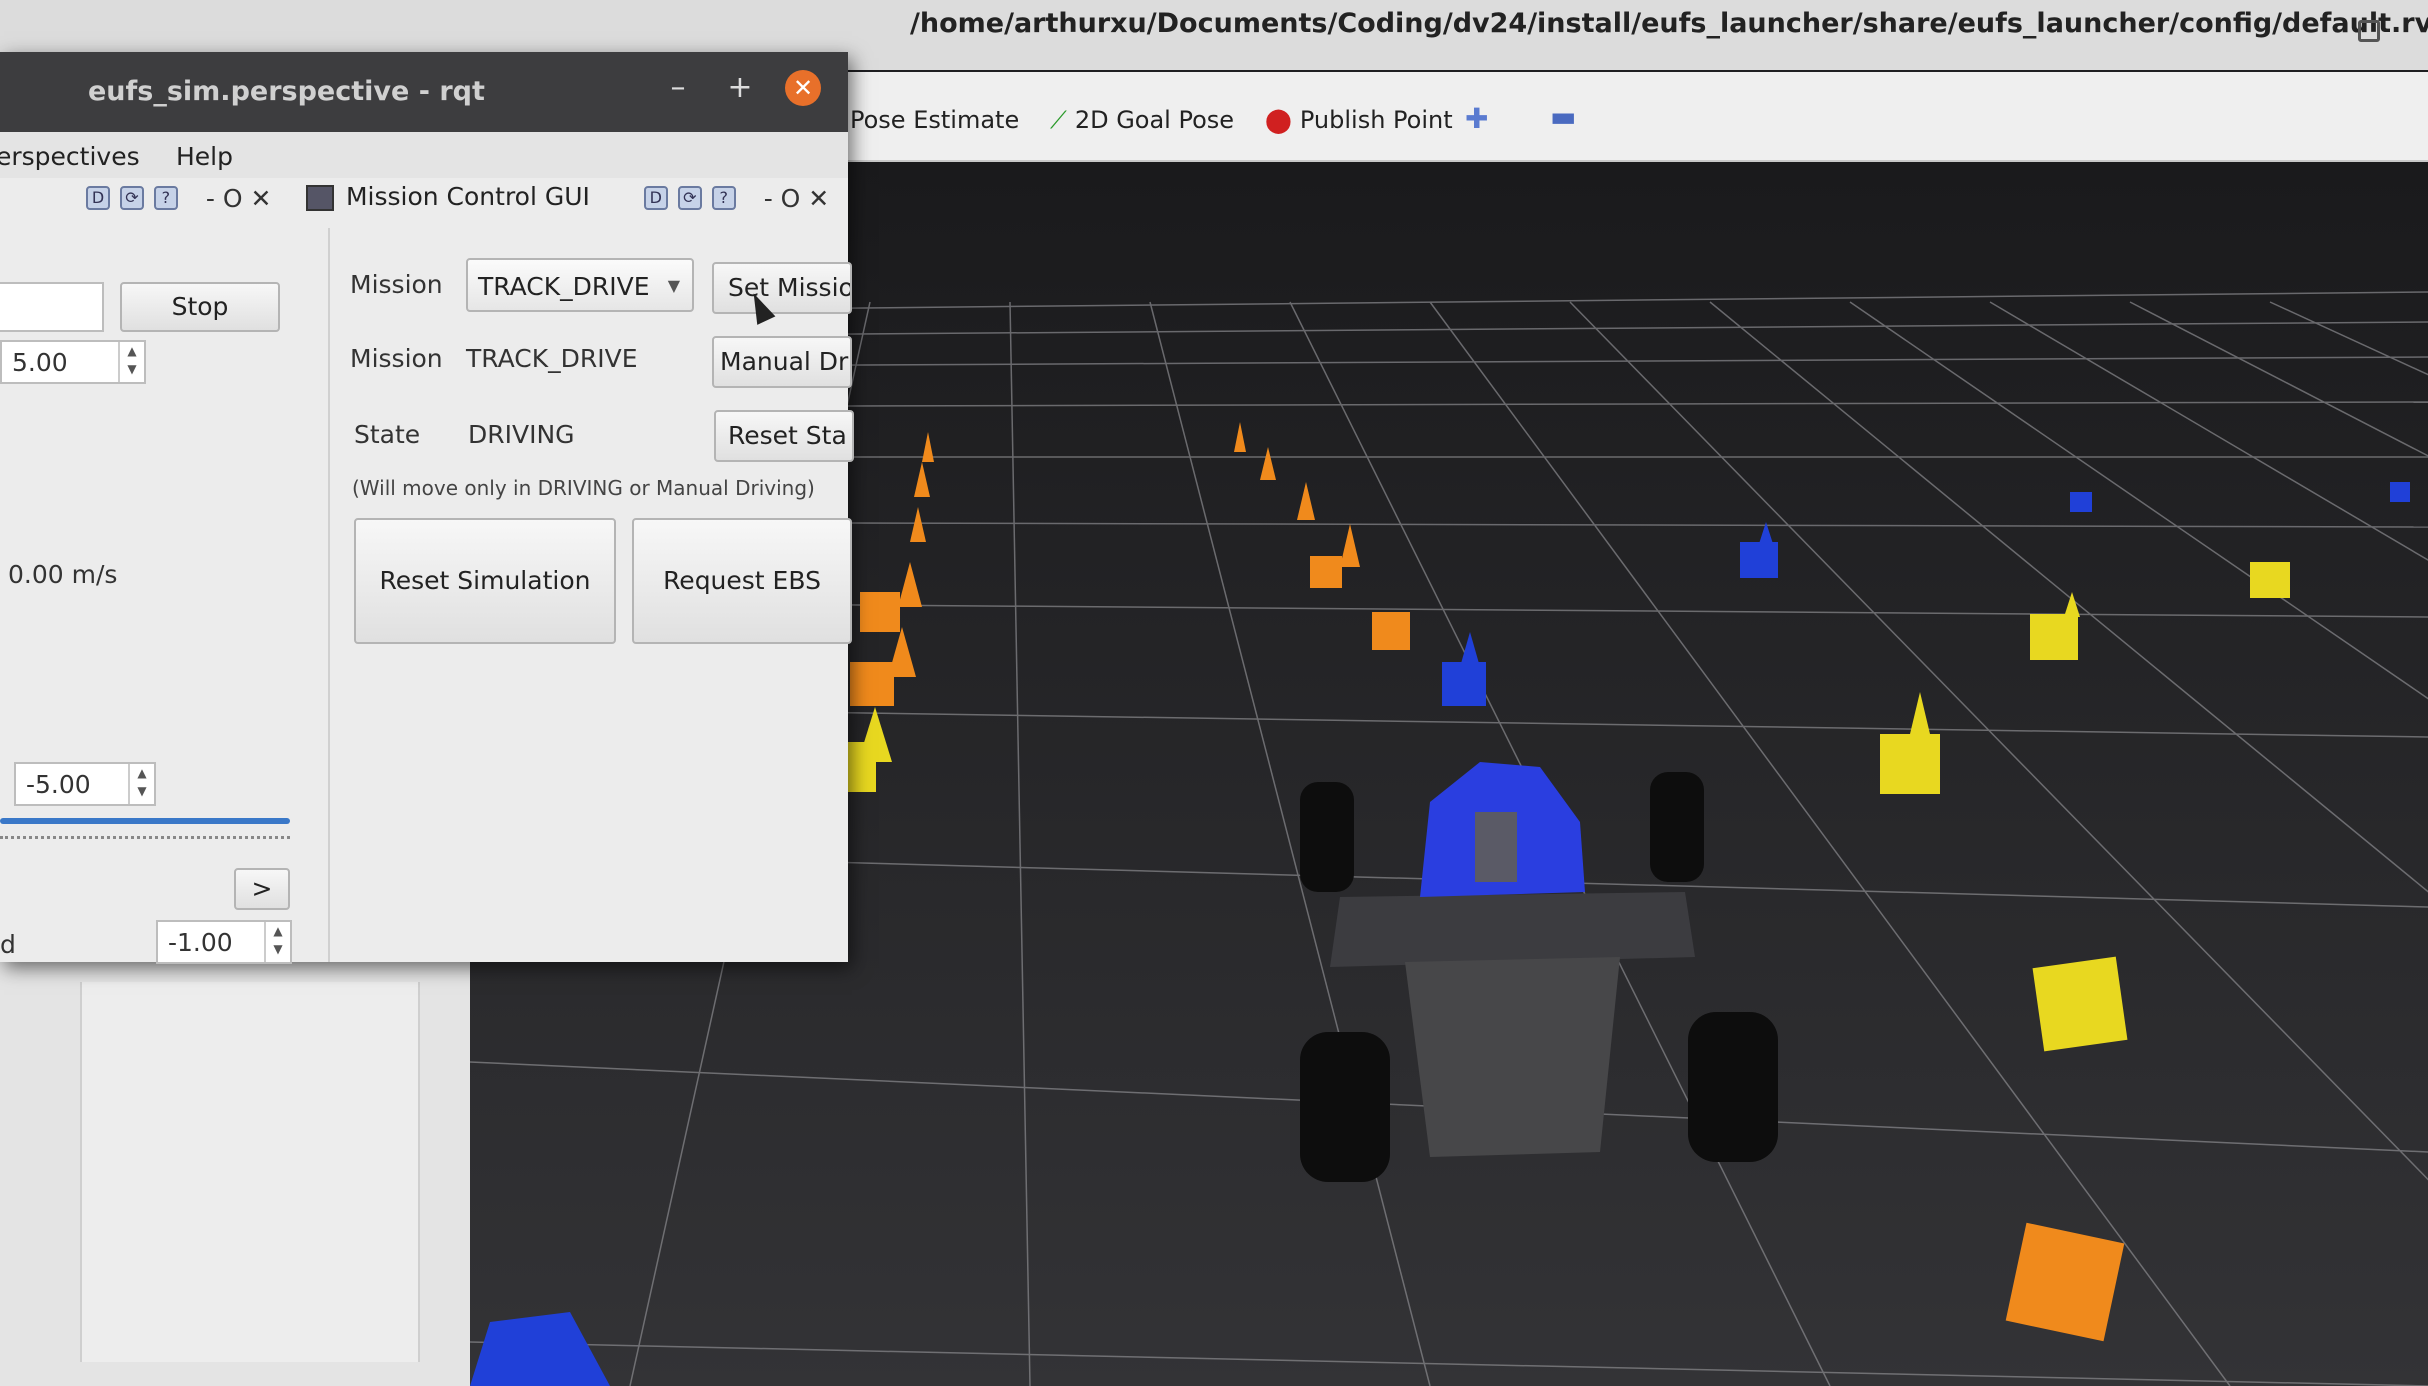 Image resolution: width=2428 pixels, height=1386 pixels. Describe the element at coordinates (396, 284) in the screenshot. I see `mission-select-label: Mission` at that location.